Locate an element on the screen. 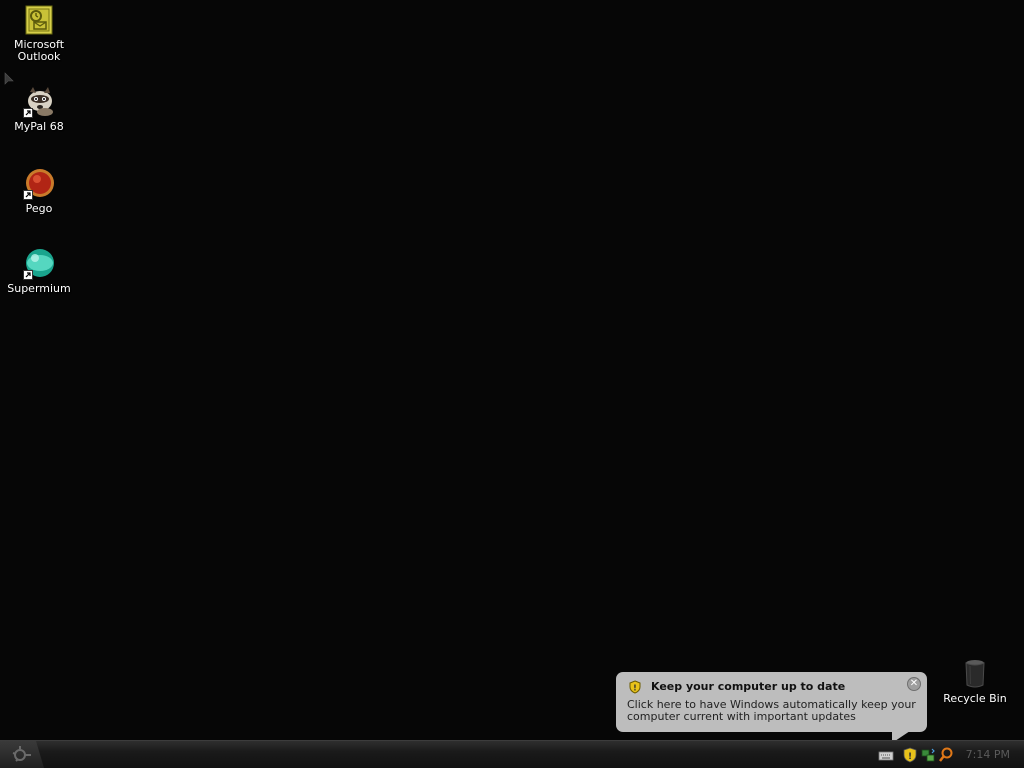 The width and height of the screenshot is (1024, 768). pego-red-ball-icon is located at coordinates (39, 184).